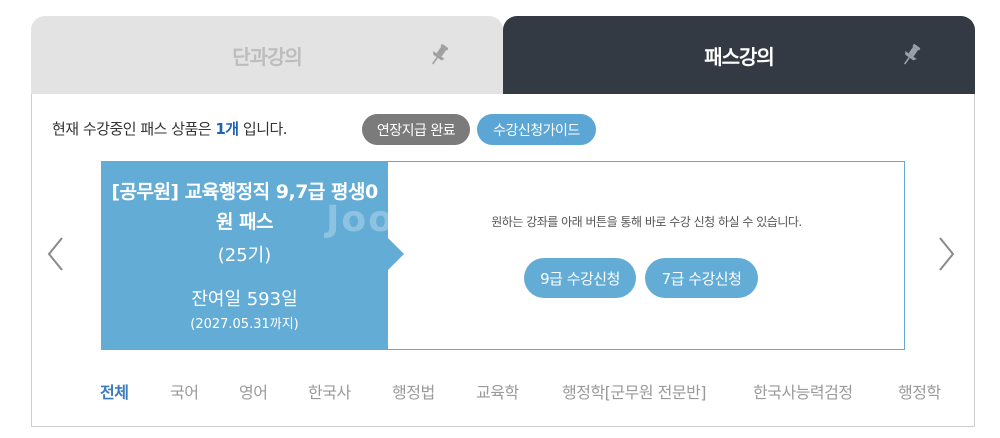 This screenshot has height=438, width=1000. I want to click on category-public-admin-military: 행정학[군무원 전문반], so click(634, 391).